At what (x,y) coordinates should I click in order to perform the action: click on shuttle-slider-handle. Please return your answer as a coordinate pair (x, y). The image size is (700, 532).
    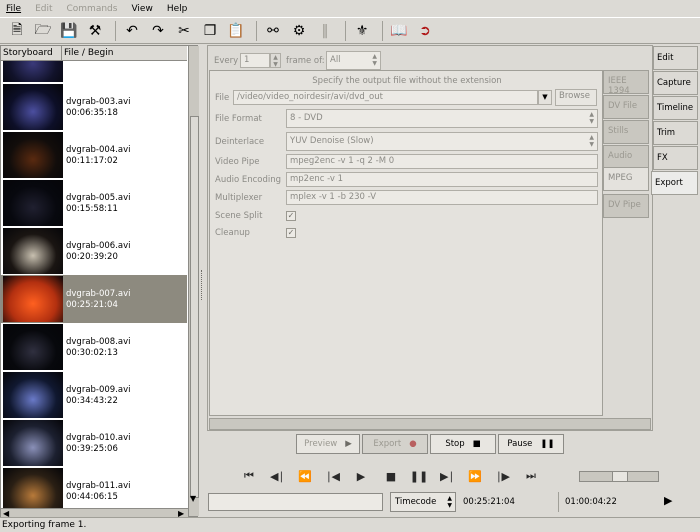
    Looking at the image, I should click on (620, 476).